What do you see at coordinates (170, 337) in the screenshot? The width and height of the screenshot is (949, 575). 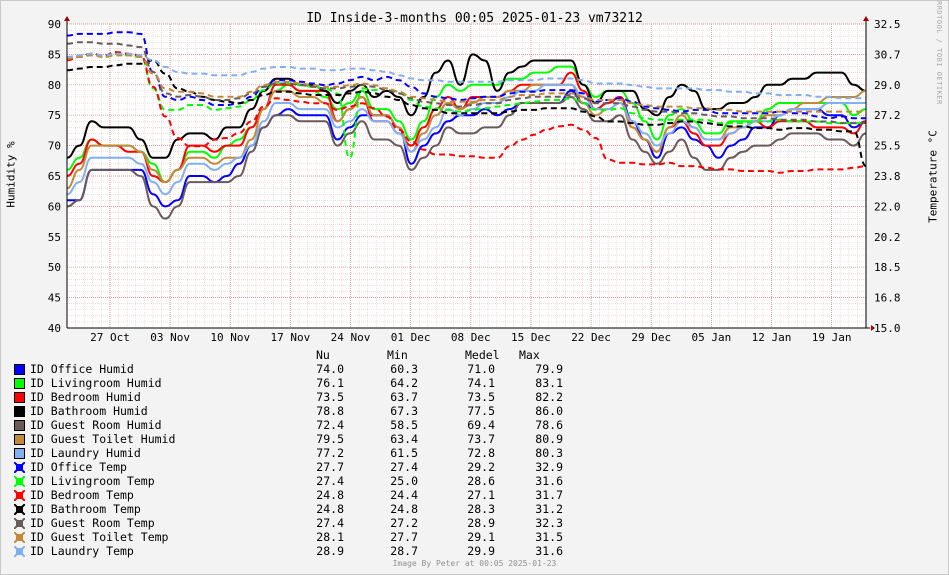 I see `x-tick-label: 03 Nov` at bounding box center [170, 337].